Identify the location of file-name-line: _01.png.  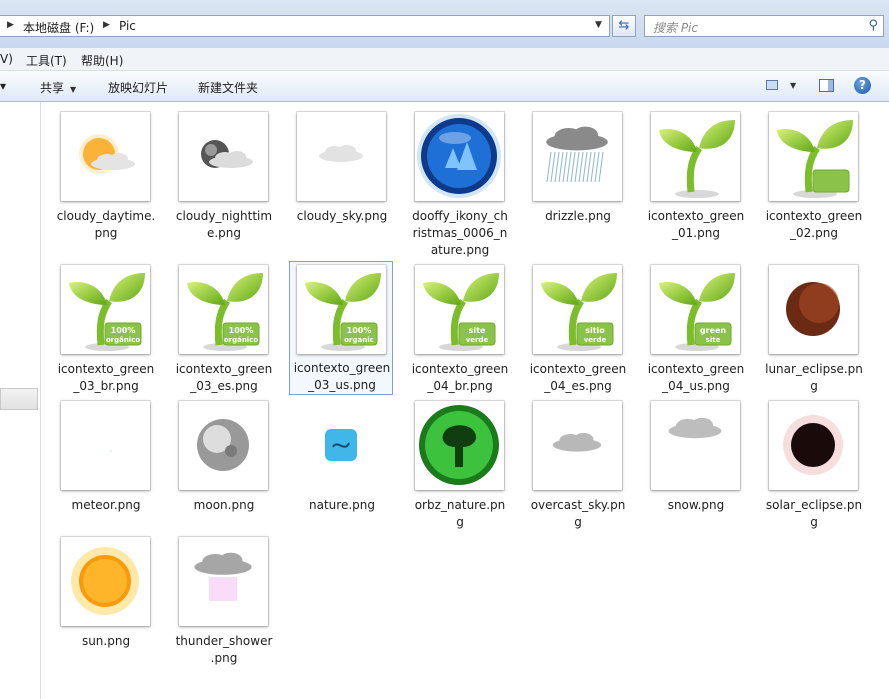
(696, 233).